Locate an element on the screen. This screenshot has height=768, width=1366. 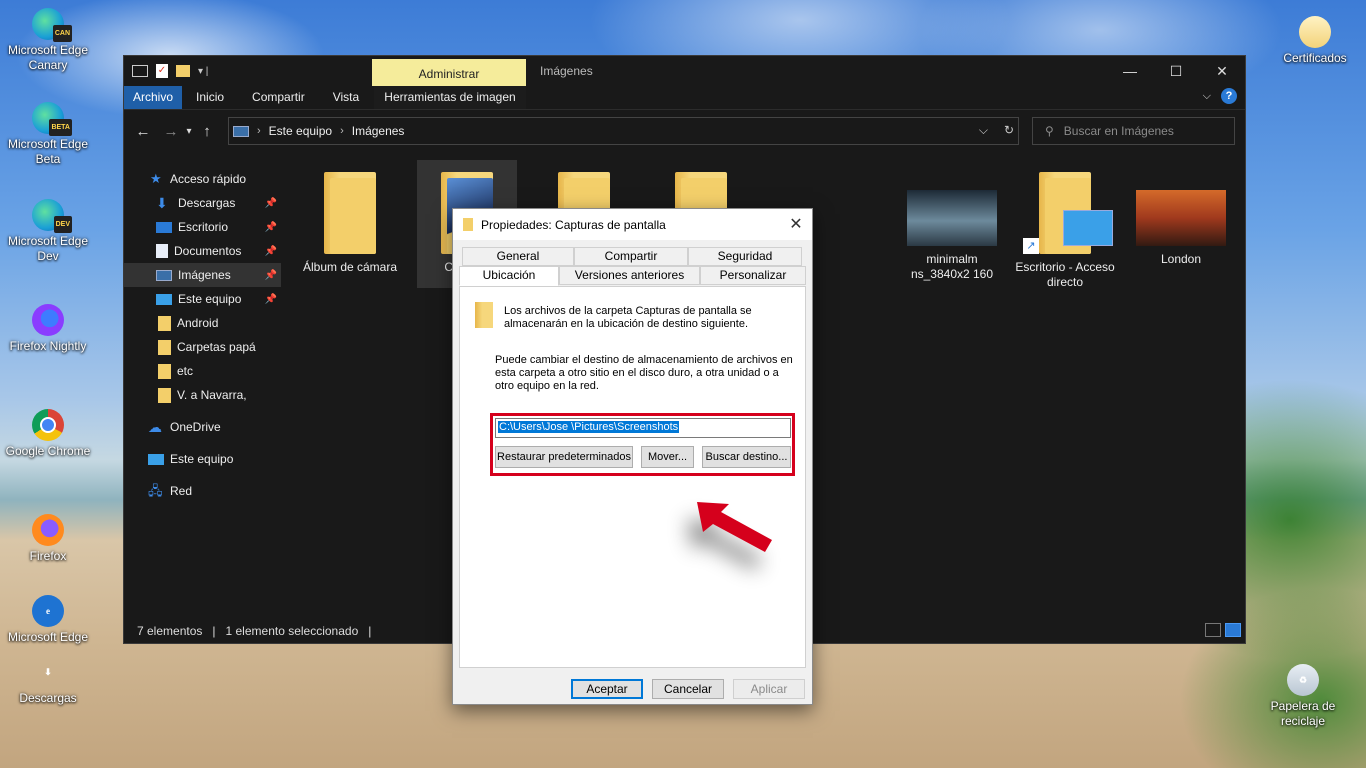
search-placeholder: Buscar en Imágenes is located at coordinates (1118, 131).